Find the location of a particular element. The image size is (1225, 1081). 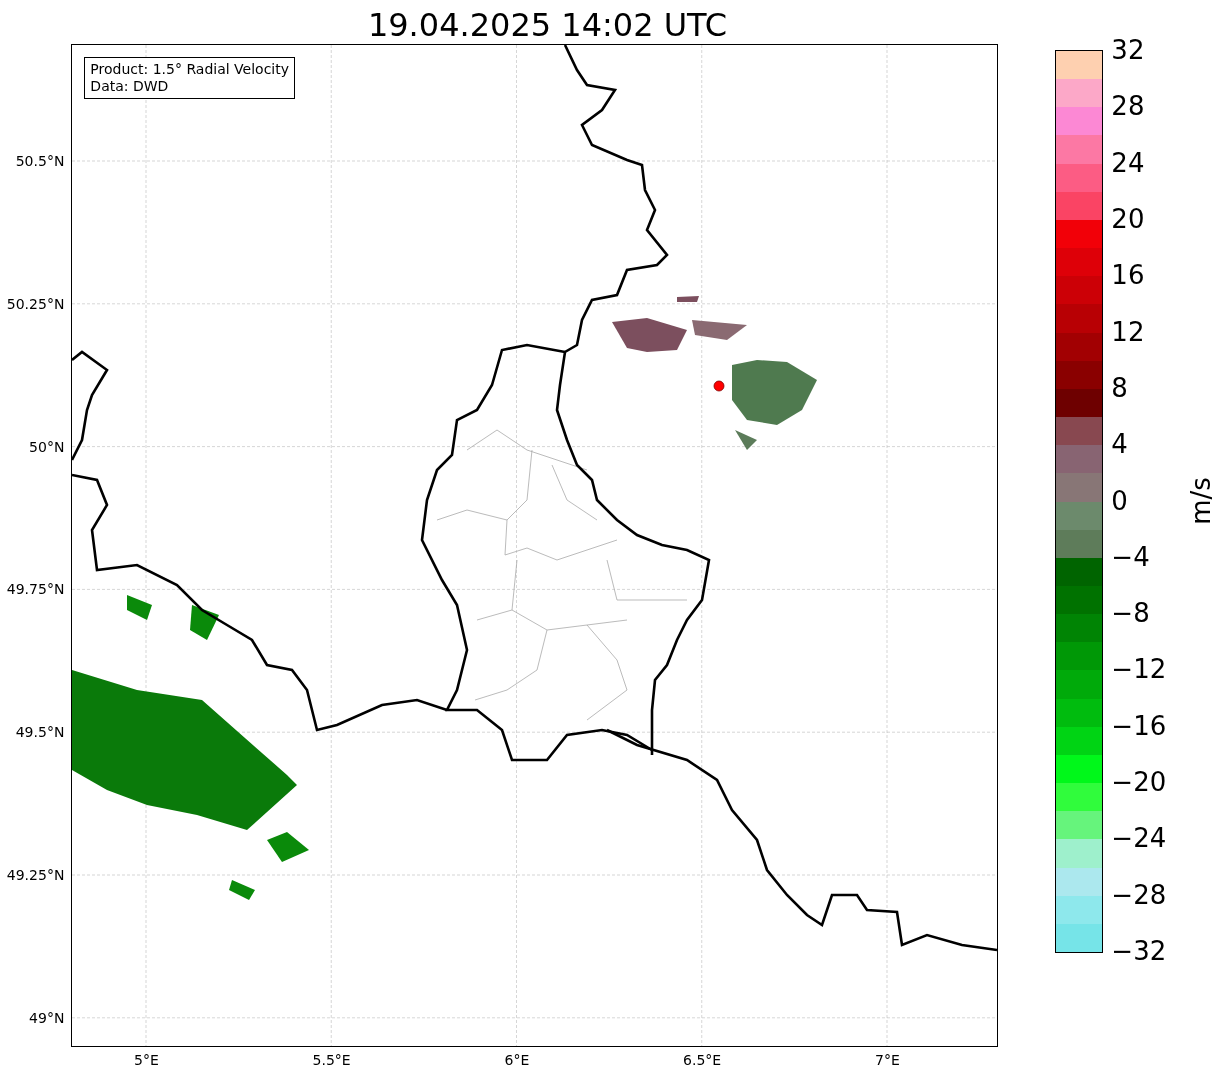

colorbar-unit-label: m/s is located at coordinates (1201, 500).